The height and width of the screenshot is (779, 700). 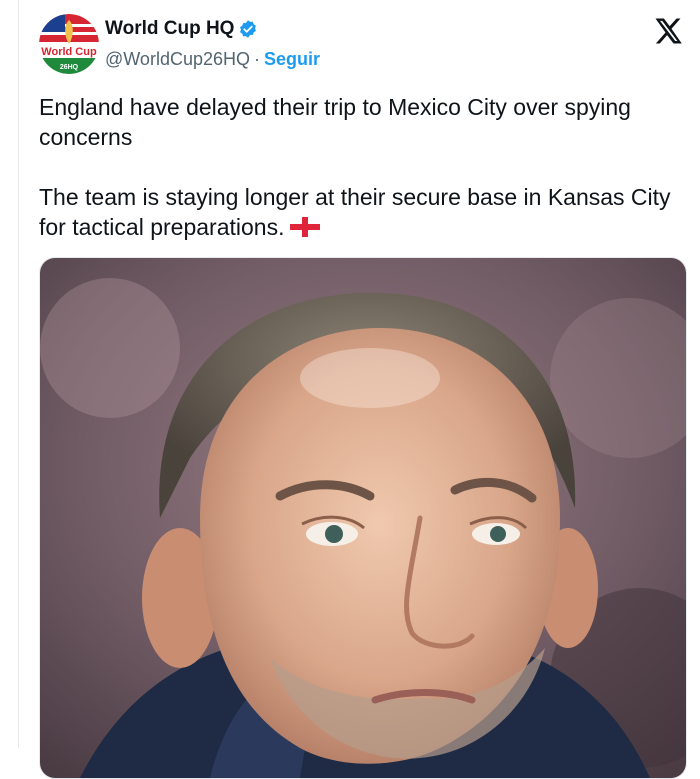 What do you see at coordinates (292, 59) in the screenshot?
I see `follow-button: Seguir` at bounding box center [292, 59].